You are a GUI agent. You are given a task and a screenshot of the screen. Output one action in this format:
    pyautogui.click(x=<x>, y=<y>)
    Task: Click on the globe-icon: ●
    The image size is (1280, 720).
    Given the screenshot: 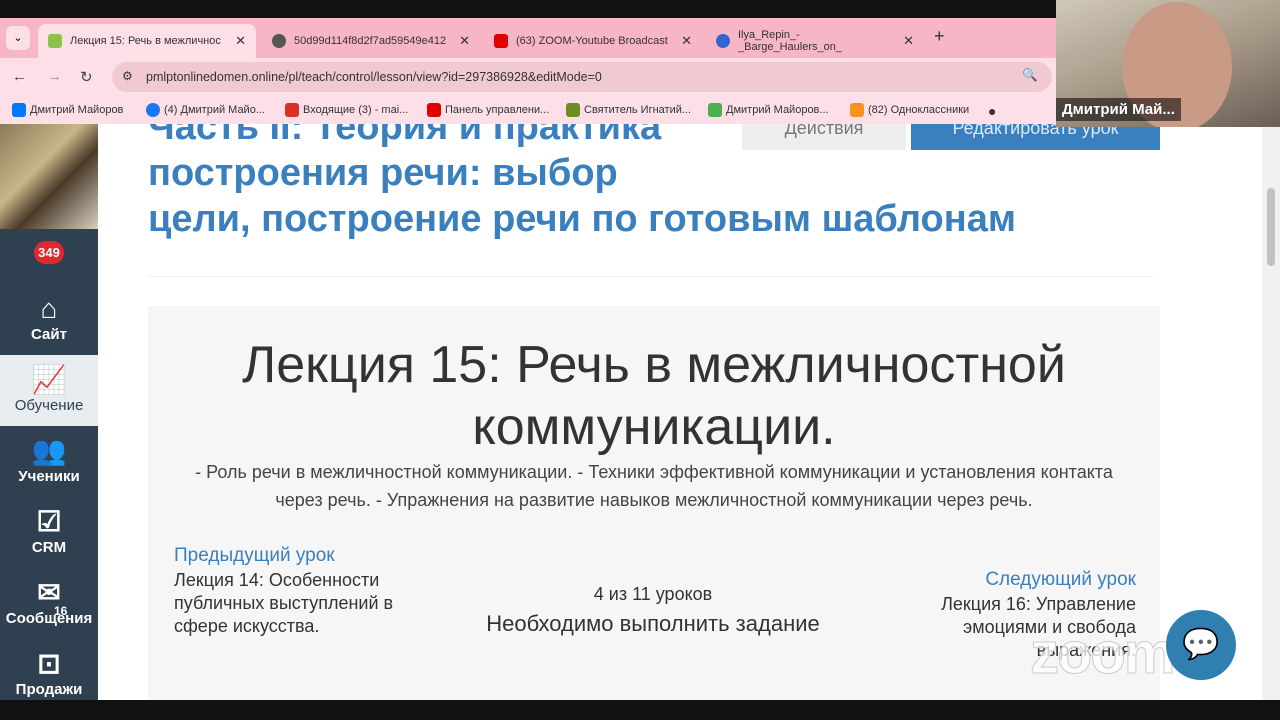 What is the action you would take?
    pyautogui.click(x=992, y=111)
    